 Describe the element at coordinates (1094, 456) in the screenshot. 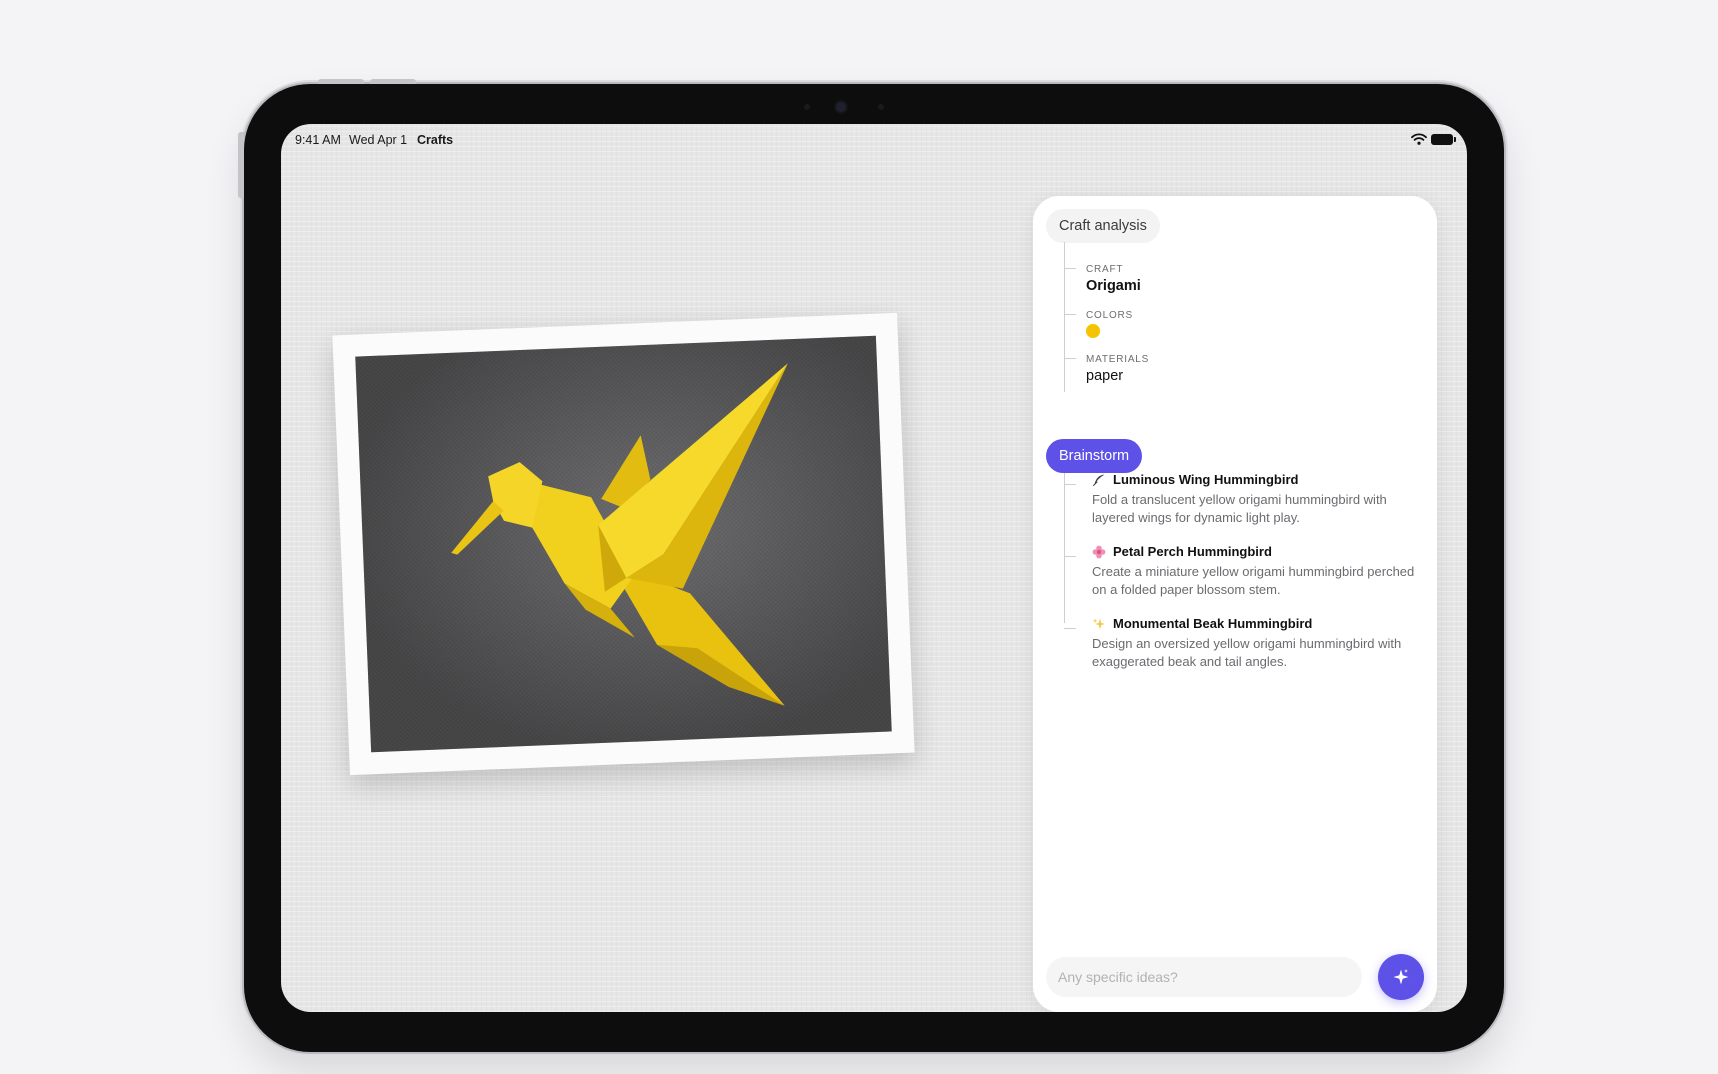

I see `brainstorm-button: Brainstorm` at that location.